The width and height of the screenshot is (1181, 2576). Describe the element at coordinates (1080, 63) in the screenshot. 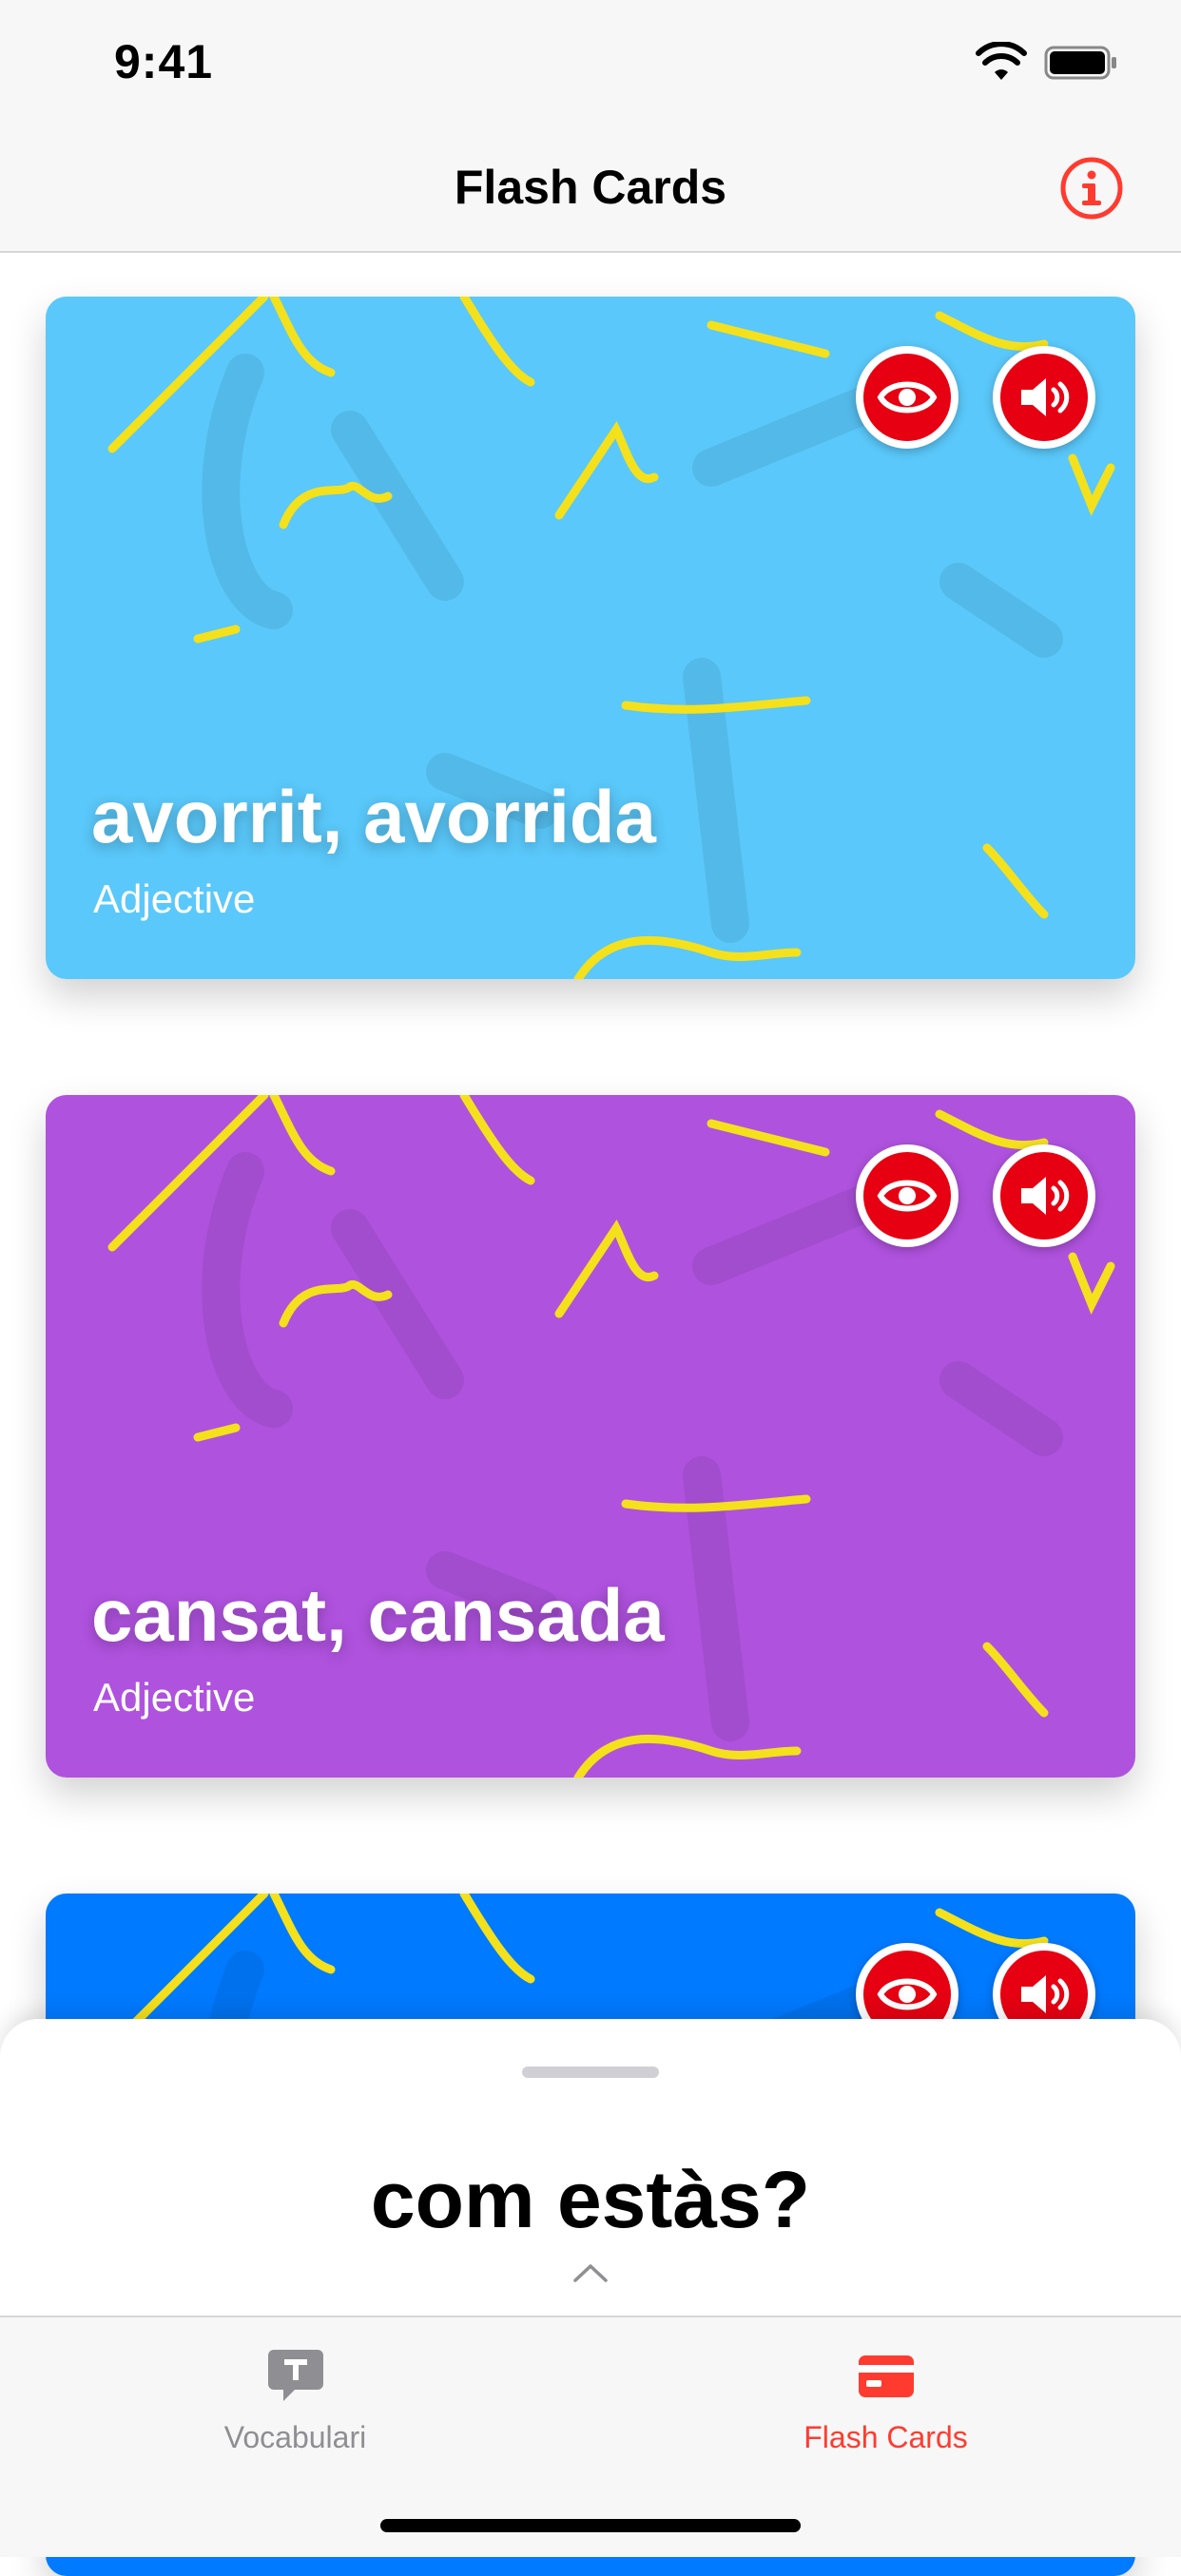

I see `battery-icon` at that location.